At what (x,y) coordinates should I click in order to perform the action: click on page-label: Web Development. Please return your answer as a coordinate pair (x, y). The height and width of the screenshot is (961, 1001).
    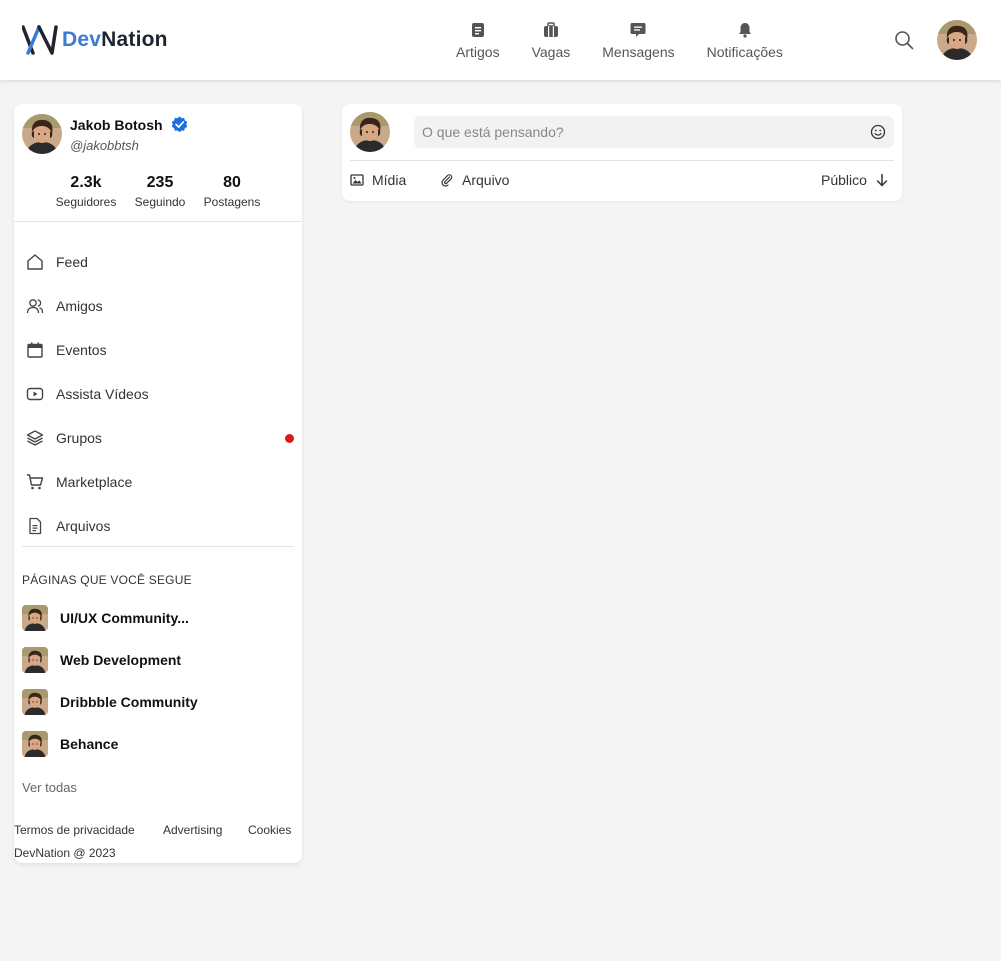
    Looking at the image, I should click on (121, 660).